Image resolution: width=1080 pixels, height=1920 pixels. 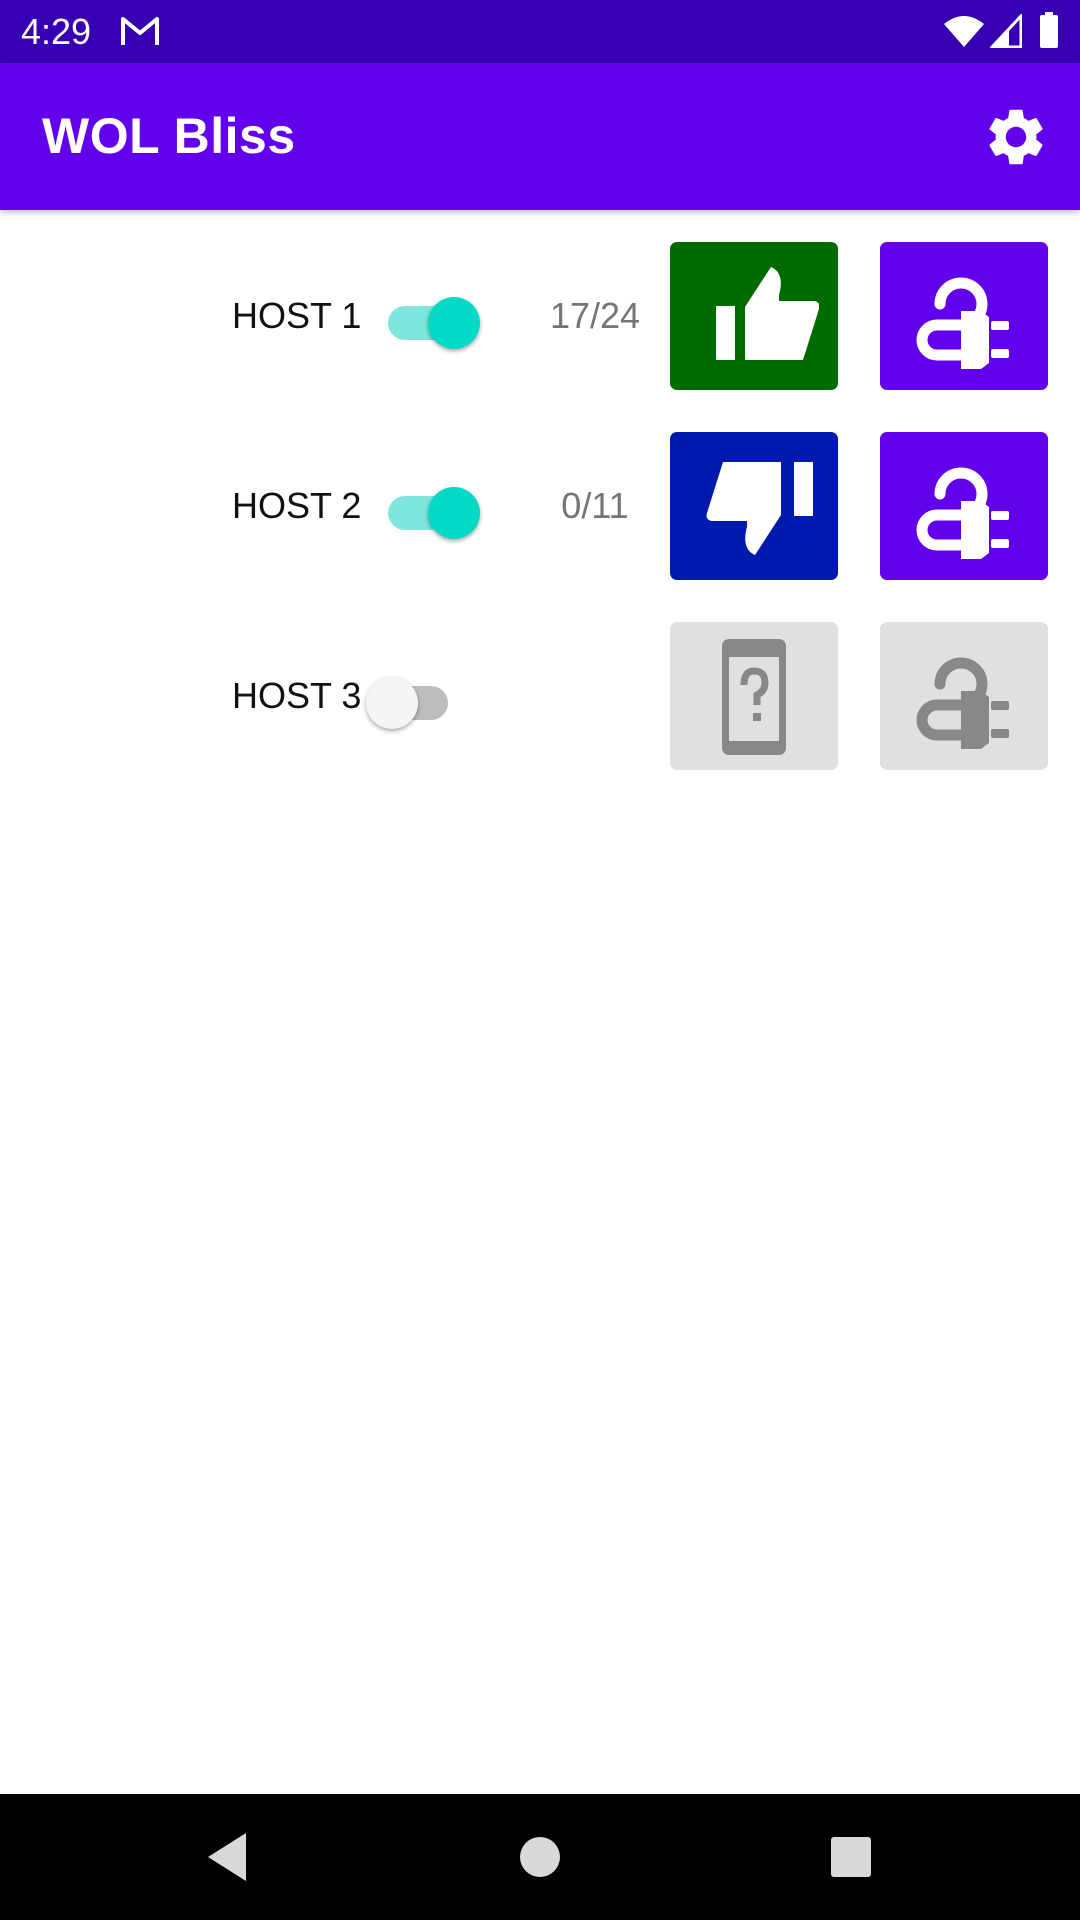 I want to click on app-bar: WOL Bliss, so click(x=540, y=136).